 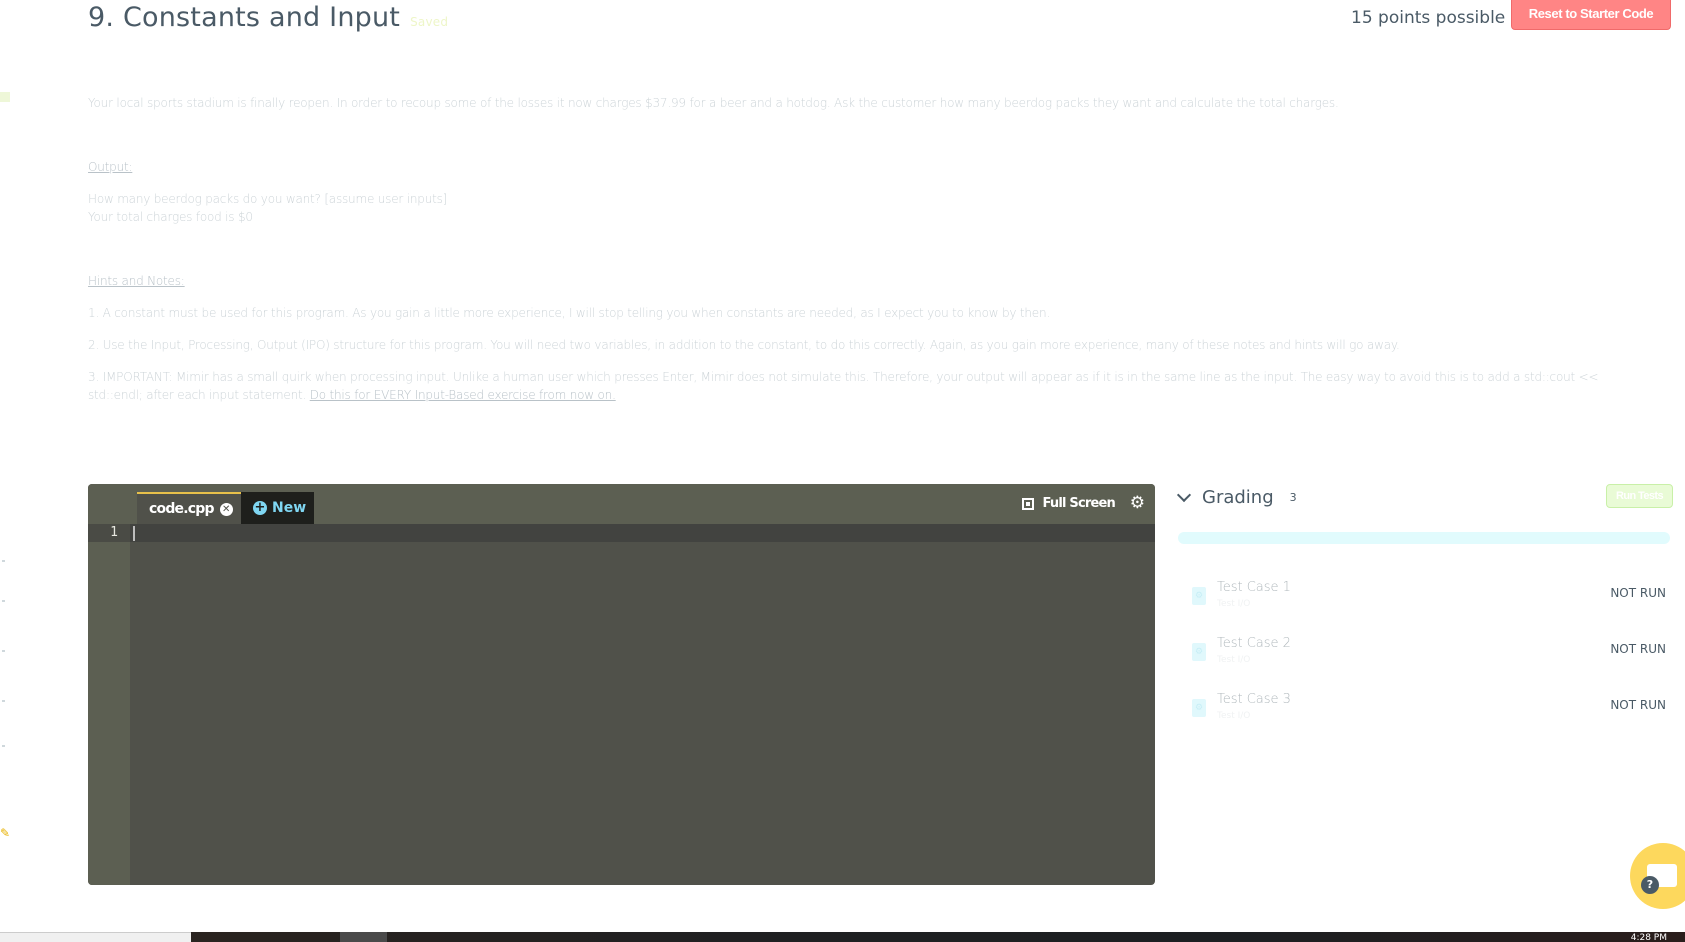 I want to click on new-file-tab: + New, so click(x=277, y=508).